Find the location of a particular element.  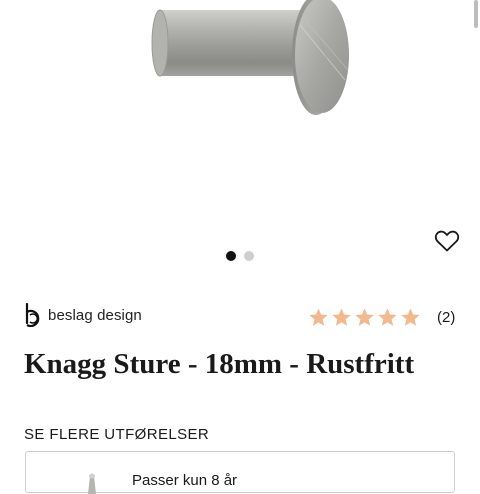

brand-link: beslag design is located at coordinates (83, 315).